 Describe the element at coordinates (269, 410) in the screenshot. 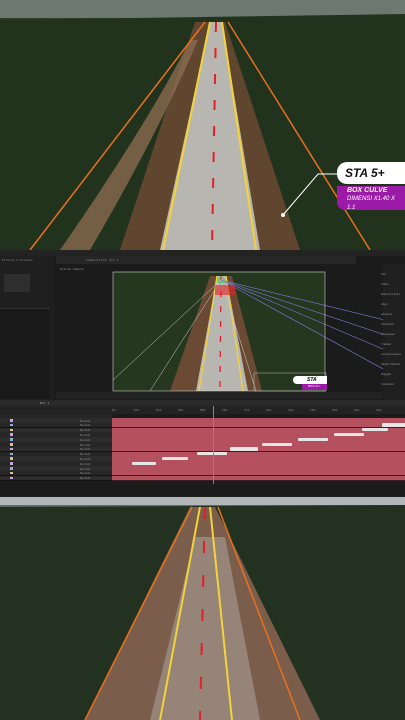

I see `ruler-tick-label: 14s` at that location.